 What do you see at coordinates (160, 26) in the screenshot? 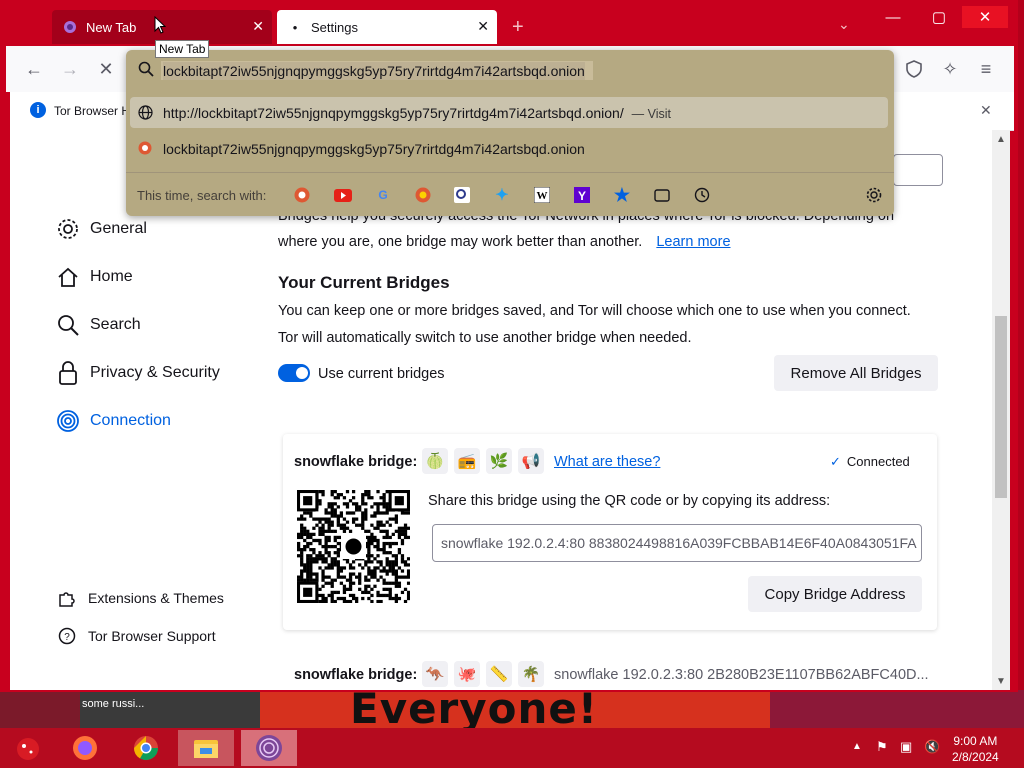
I see `mouse-cursor-icon` at bounding box center [160, 26].